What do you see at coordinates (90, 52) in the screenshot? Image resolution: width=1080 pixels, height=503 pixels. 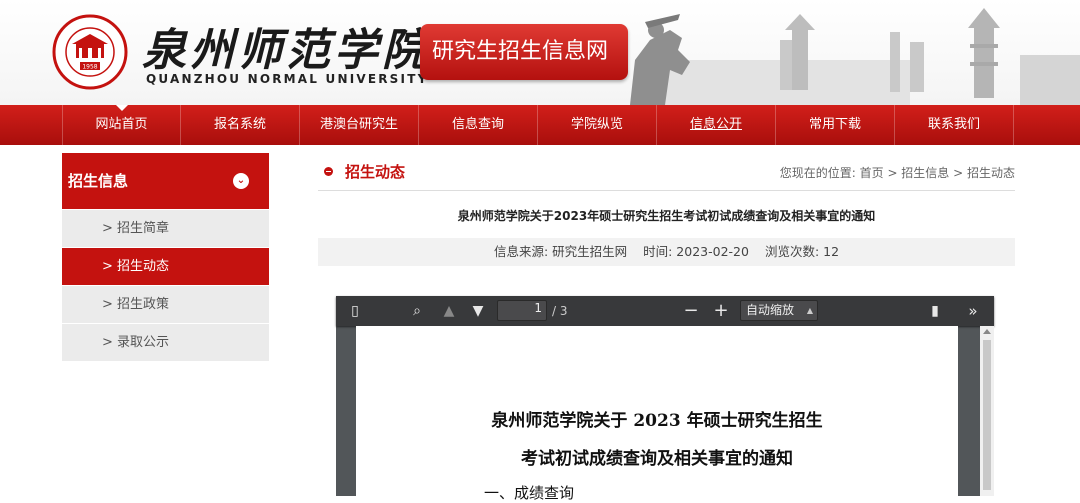 I see `university-seal-logo: 1958` at bounding box center [90, 52].